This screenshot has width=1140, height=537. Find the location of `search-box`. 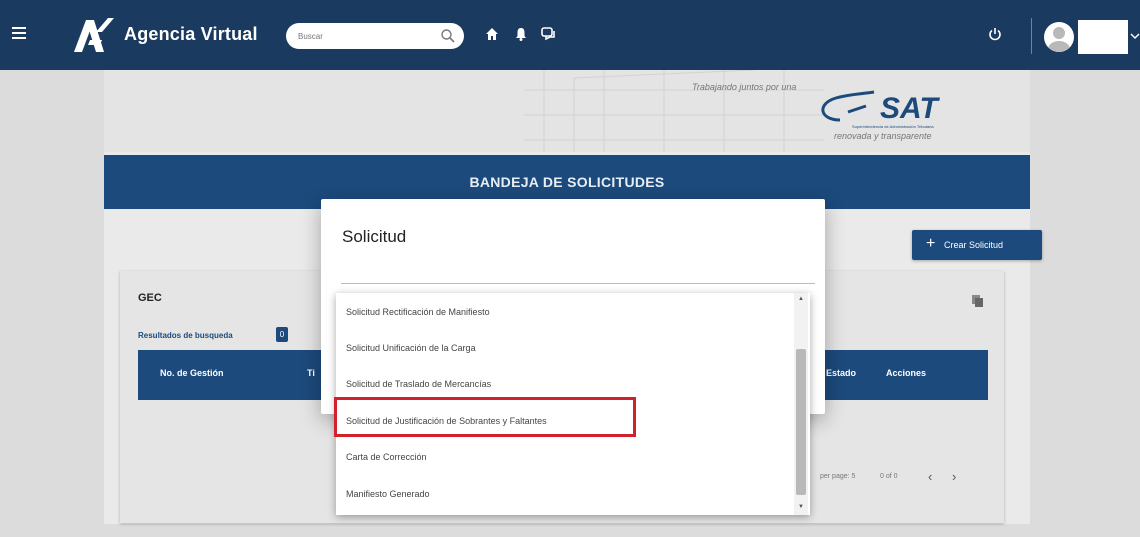

search-box is located at coordinates (375, 36).